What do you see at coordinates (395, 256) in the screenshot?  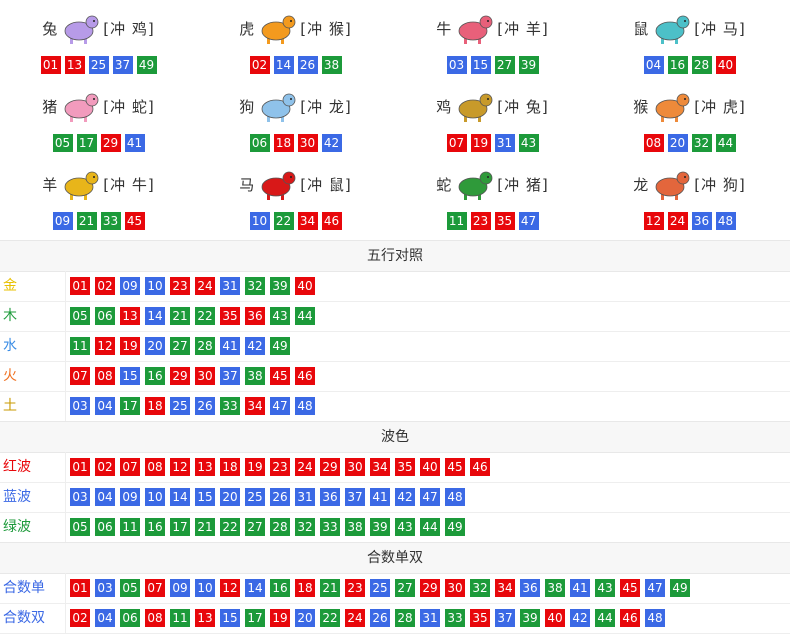 I see `wuxing-title: 五行对照` at bounding box center [395, 256].